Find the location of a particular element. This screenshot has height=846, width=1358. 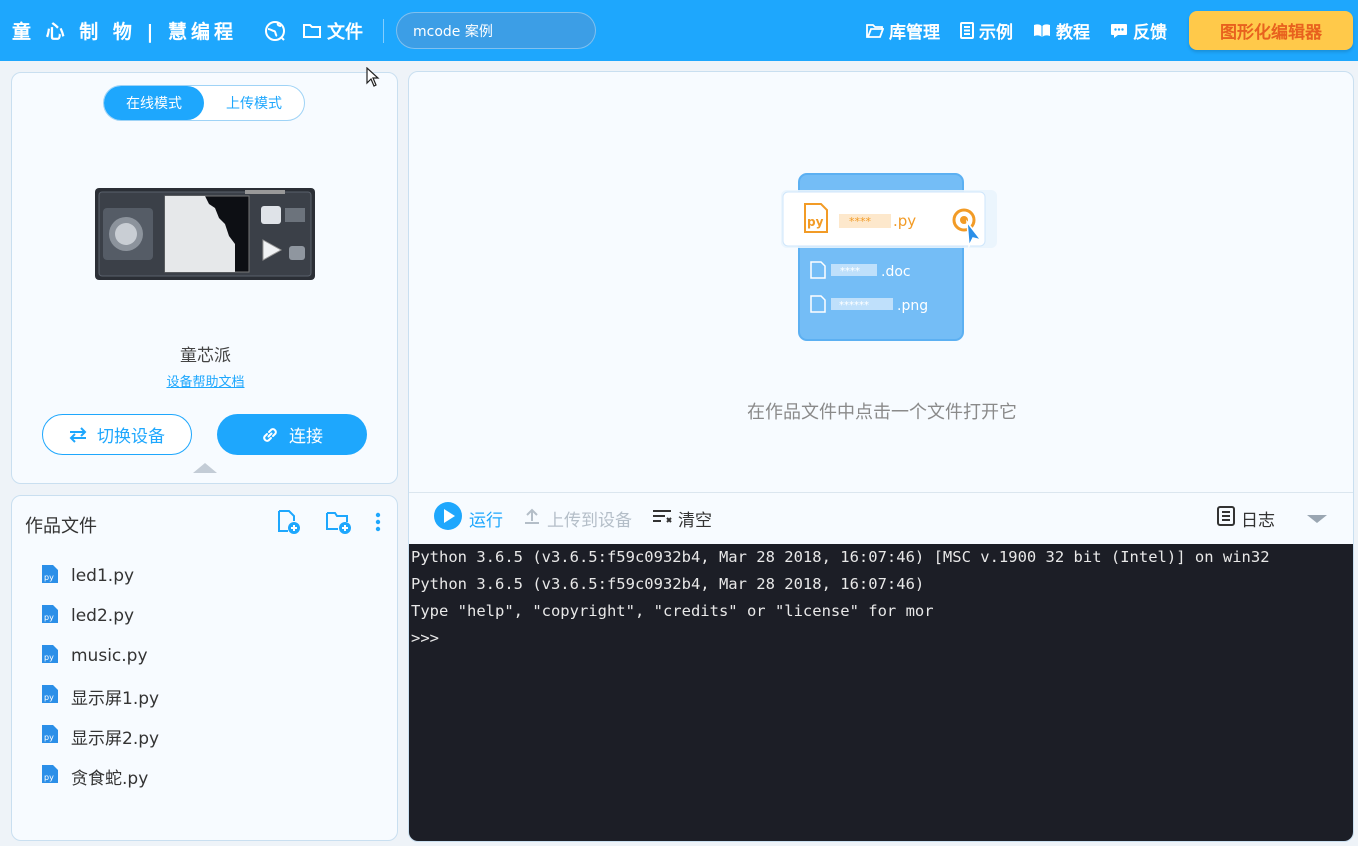

illus-doc-ext: .doc is located at coordinates (896, 272).